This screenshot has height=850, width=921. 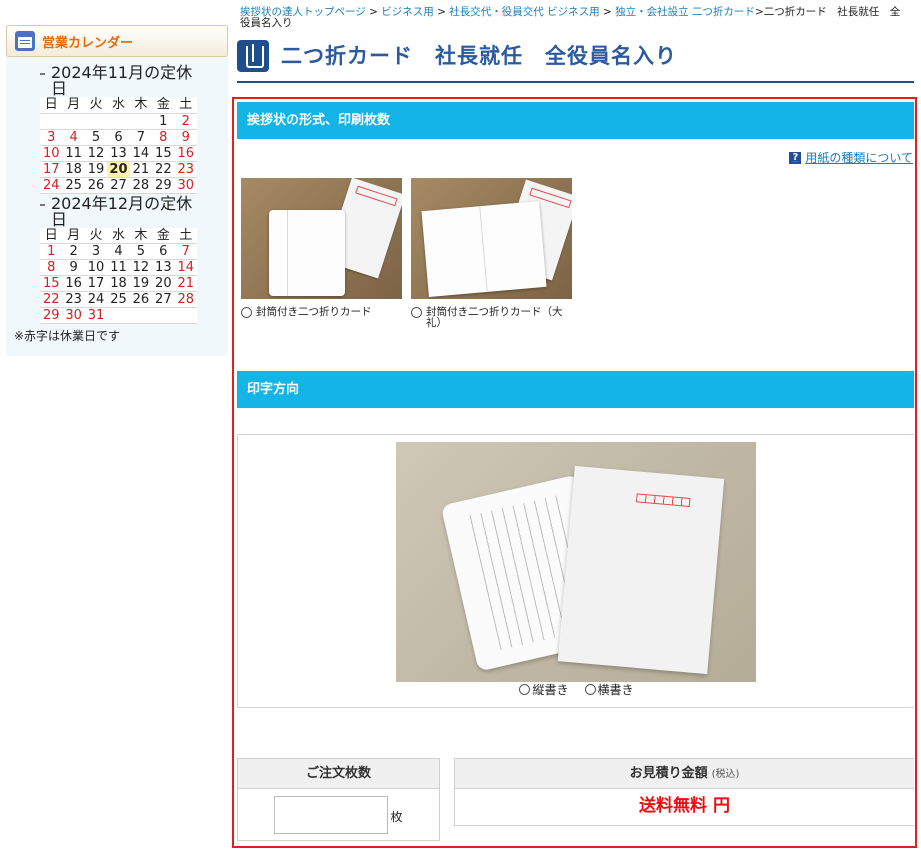 What do you see at coordinates (725, 774) in the screenshot?
I see `price-tax-note: (税込)` at bounding box center [725, 774].